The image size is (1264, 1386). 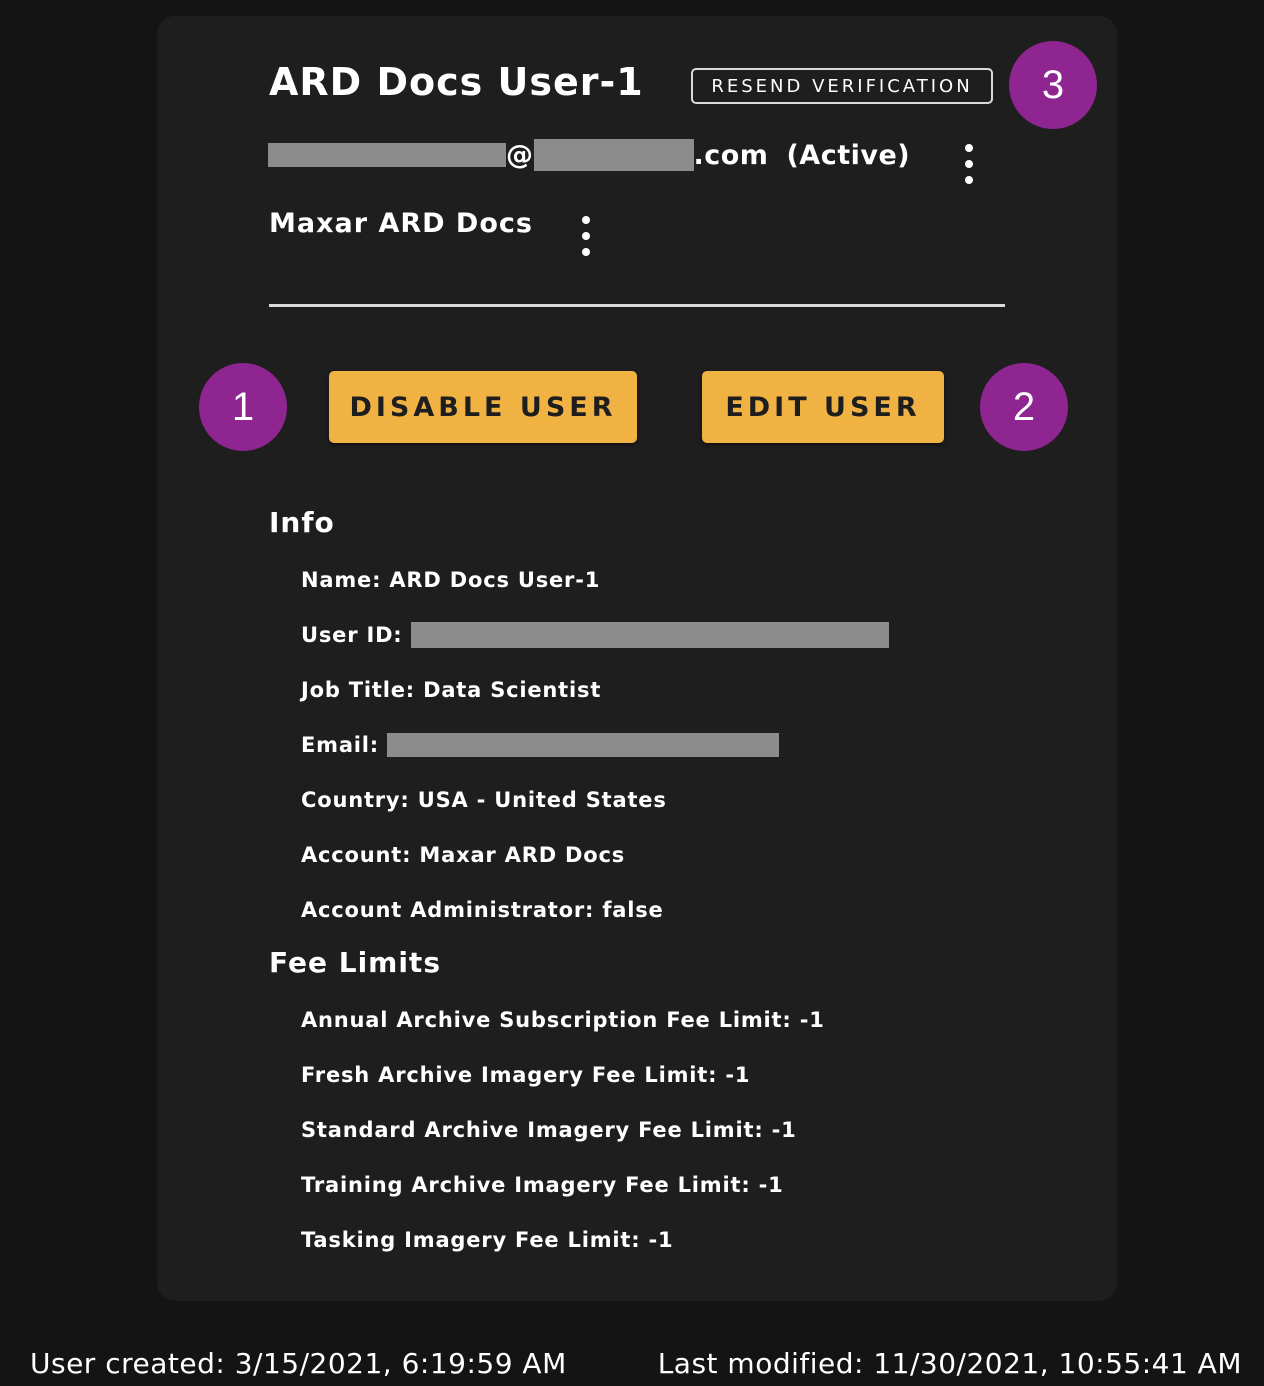 What do you see at coordinates (451, 580) in the screenshot?
I see `info-name: Name: ARD Docs User-1` at bounding box center [451, 580].